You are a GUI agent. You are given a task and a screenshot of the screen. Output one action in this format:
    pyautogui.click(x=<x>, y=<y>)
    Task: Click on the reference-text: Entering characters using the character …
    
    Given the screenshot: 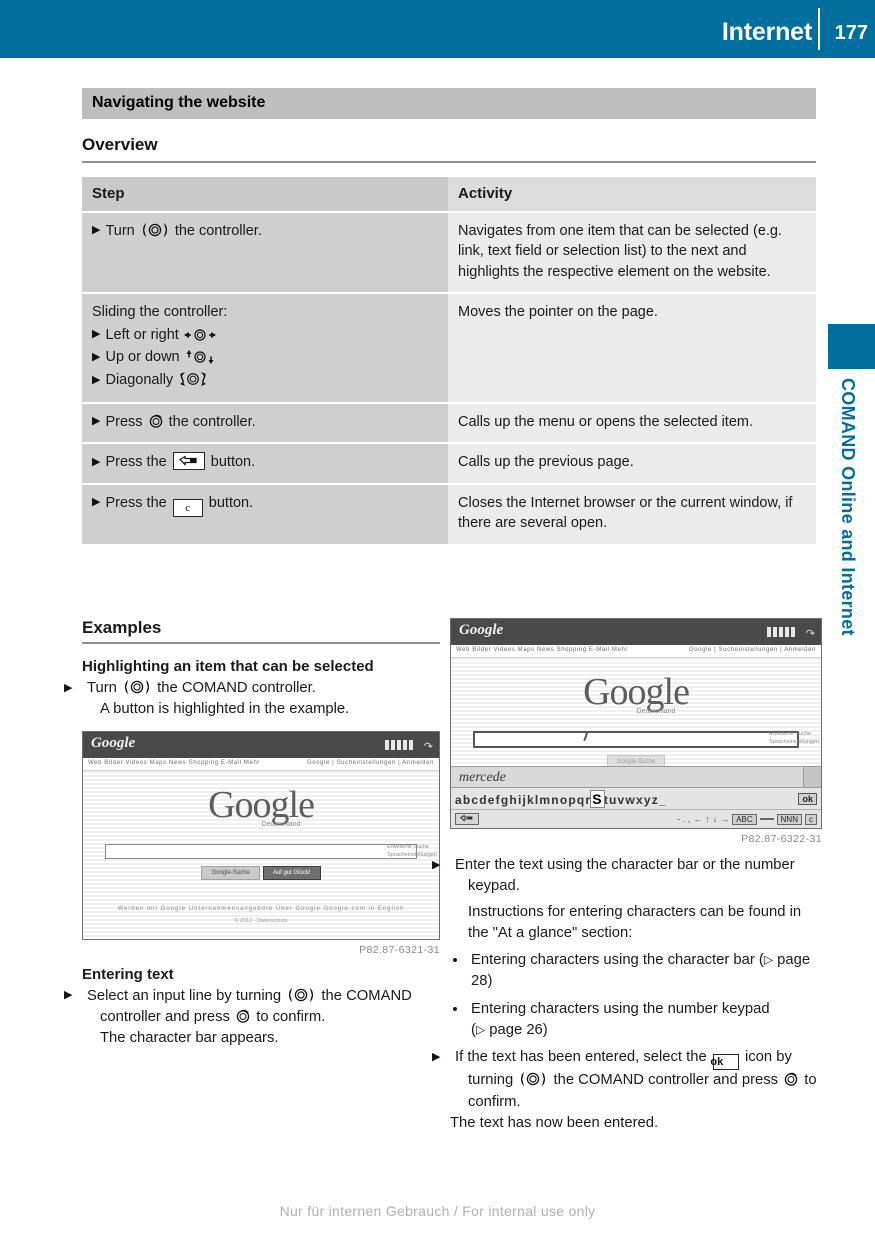 What is the action you would take?
    pyautogui.click(x=613, y=960)
    